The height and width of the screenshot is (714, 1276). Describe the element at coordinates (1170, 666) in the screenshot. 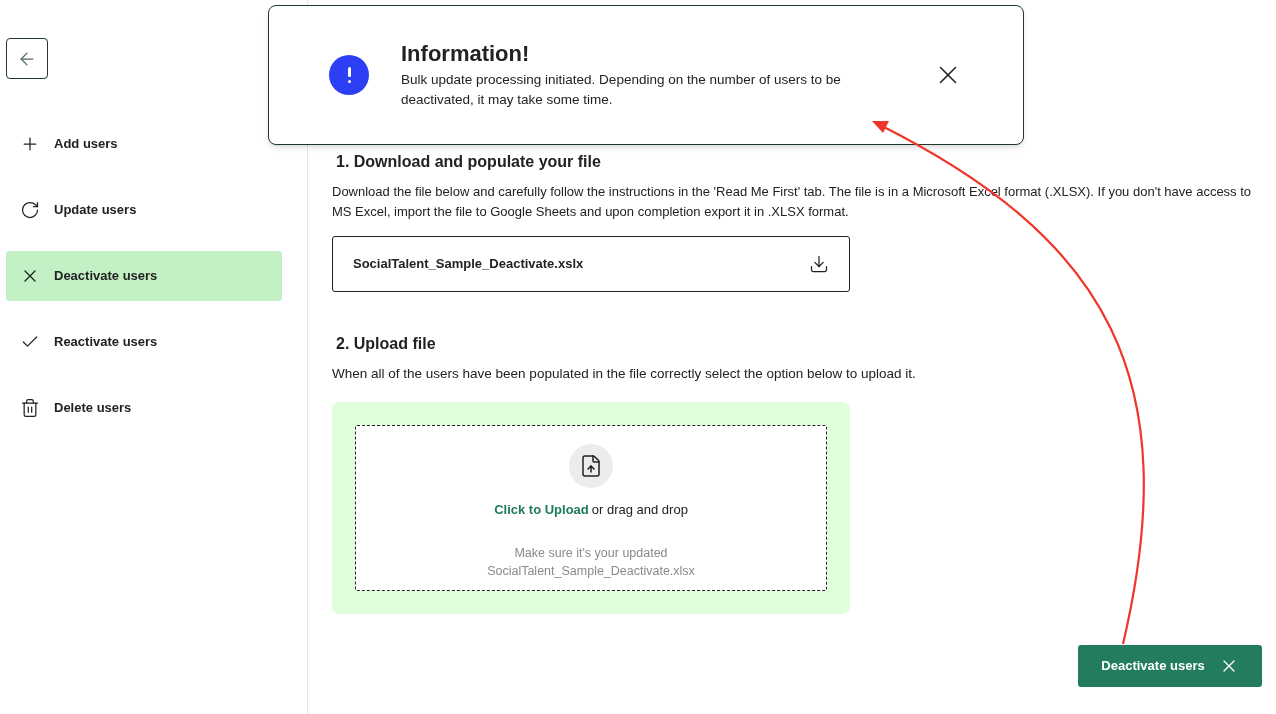

I see `deactivate-users-button: Deactivate users` at that location.